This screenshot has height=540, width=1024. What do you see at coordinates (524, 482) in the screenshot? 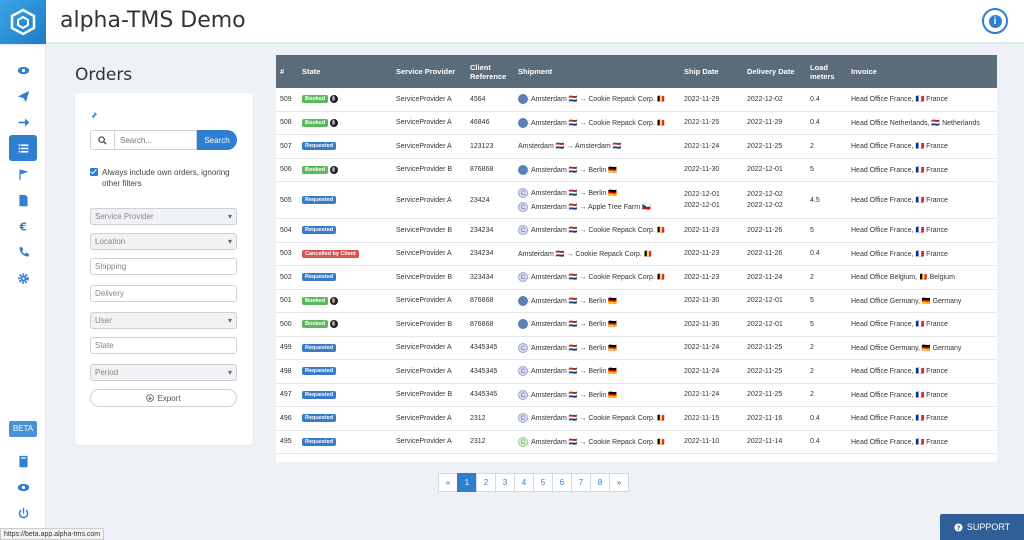
I see `pagination-page-4: 4` at bounding box center [524, 482].